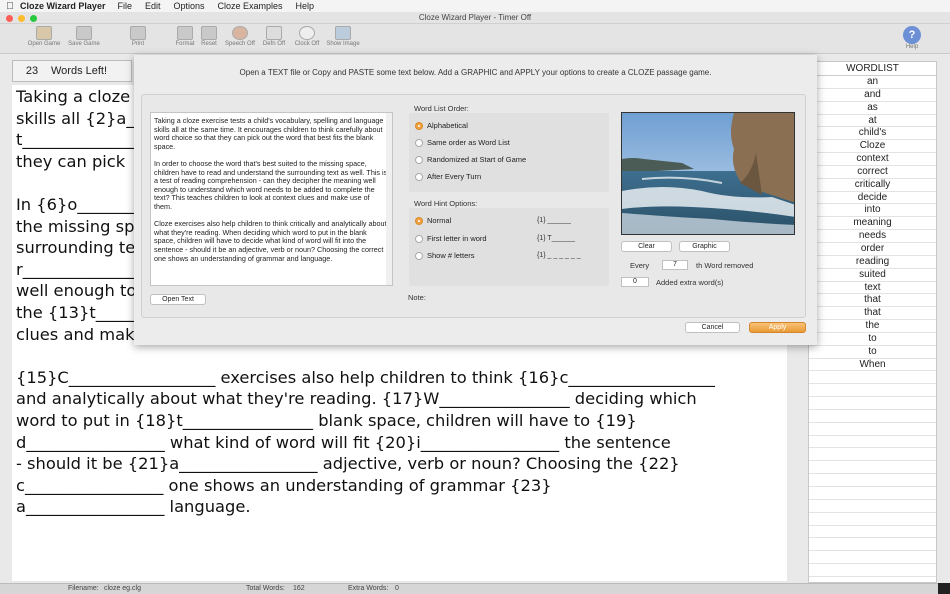 This screenshot has height=594, width=950. Describe the element at coordinates (635, 282) in the screenshot. I see `extra-words-field: 0` at that location.